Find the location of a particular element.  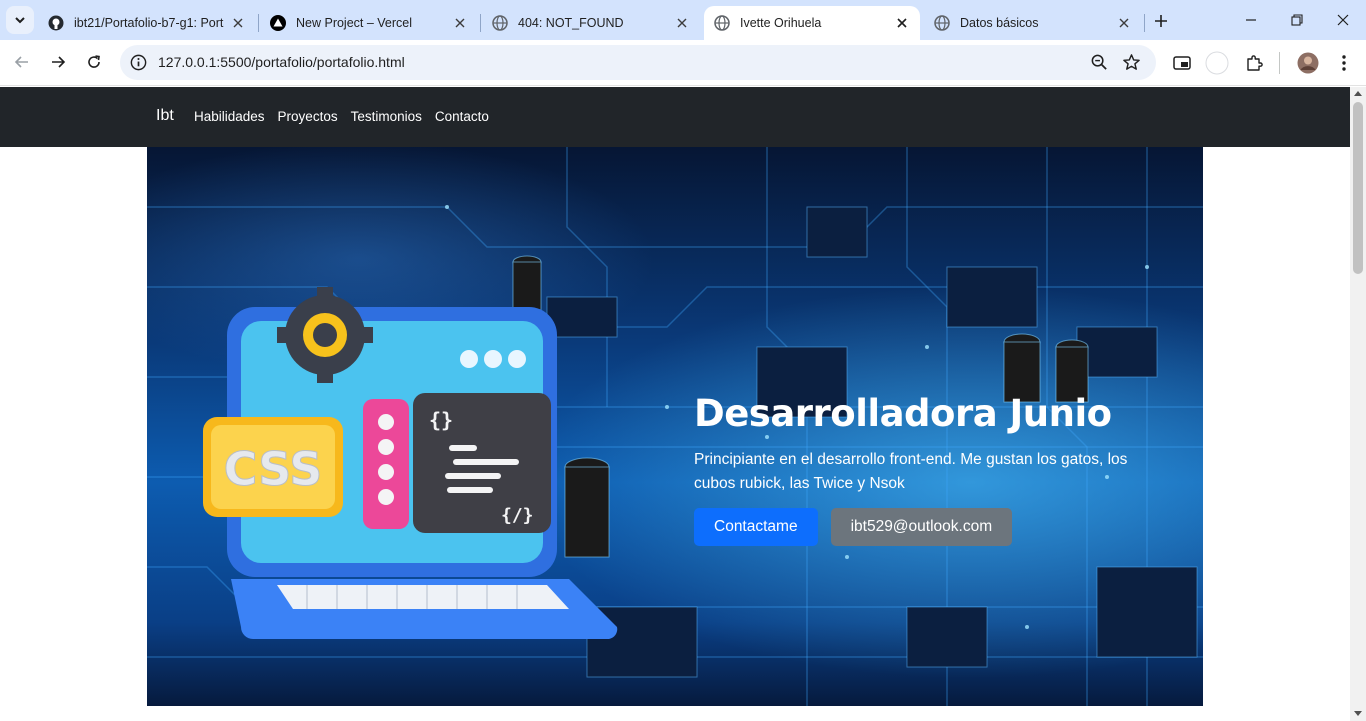

extensions-button is located at coordinates (1254, 63).